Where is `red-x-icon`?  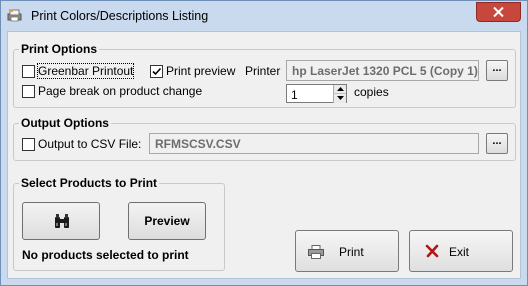 red-x-icon is located at coordinates (432, 252).